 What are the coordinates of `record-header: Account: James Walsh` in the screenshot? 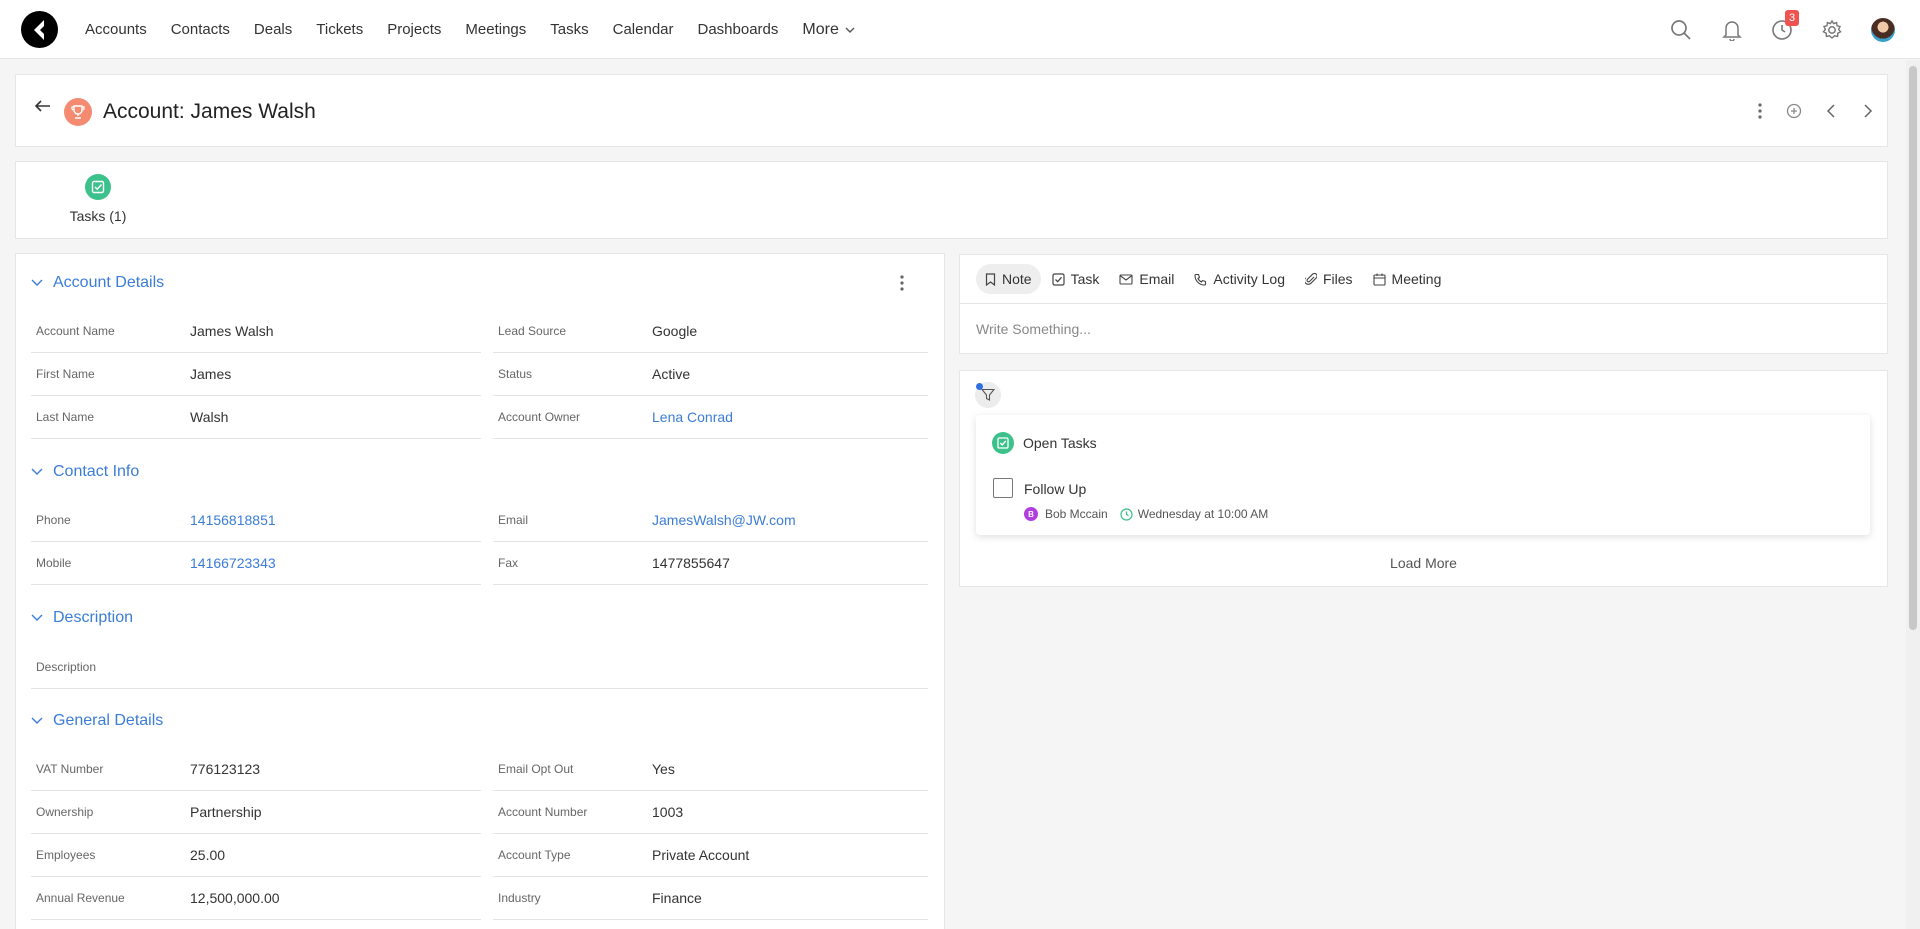 It's located at (951, 110).